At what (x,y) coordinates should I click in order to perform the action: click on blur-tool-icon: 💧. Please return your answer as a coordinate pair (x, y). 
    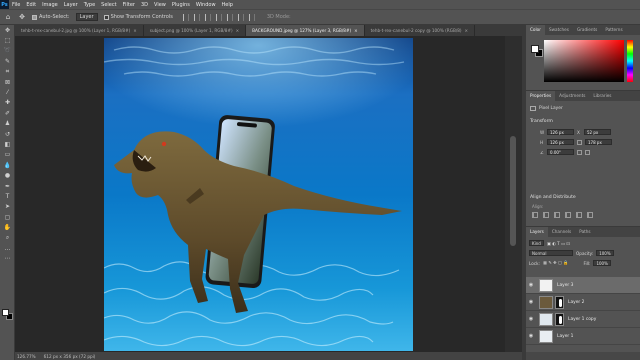
    Looking at the image, I should click on (7, 165).